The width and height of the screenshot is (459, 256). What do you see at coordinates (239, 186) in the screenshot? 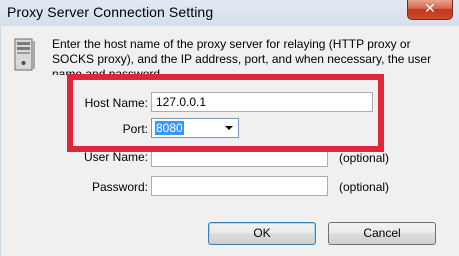
I see `password-field` at bounding box center [239, 186].